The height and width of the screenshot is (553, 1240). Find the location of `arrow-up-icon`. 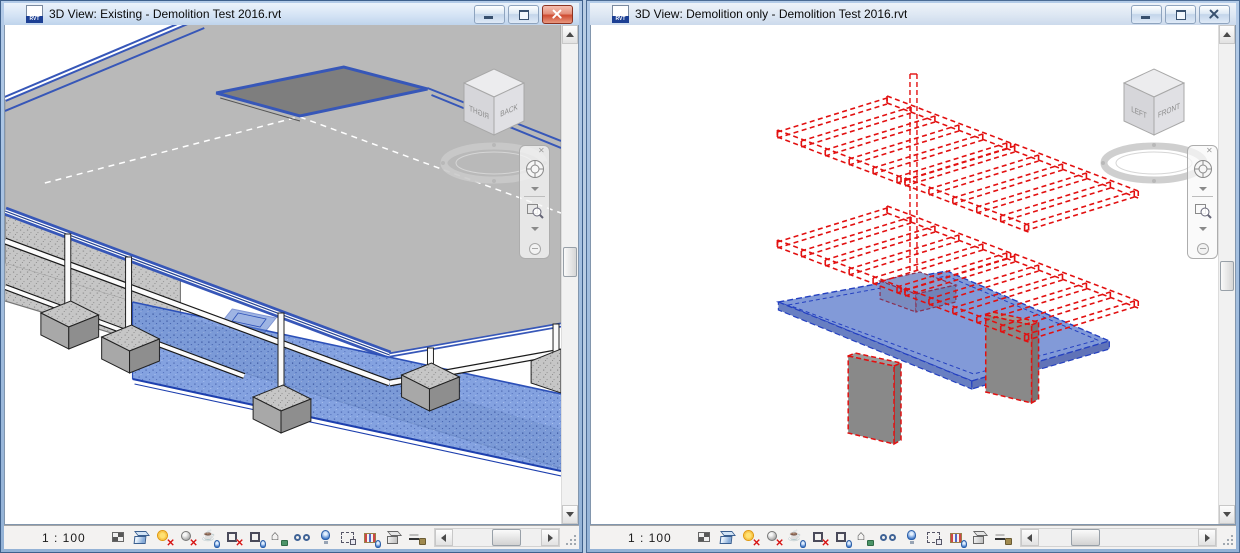

arrow-up-icon is located at coordinates (570, 34).